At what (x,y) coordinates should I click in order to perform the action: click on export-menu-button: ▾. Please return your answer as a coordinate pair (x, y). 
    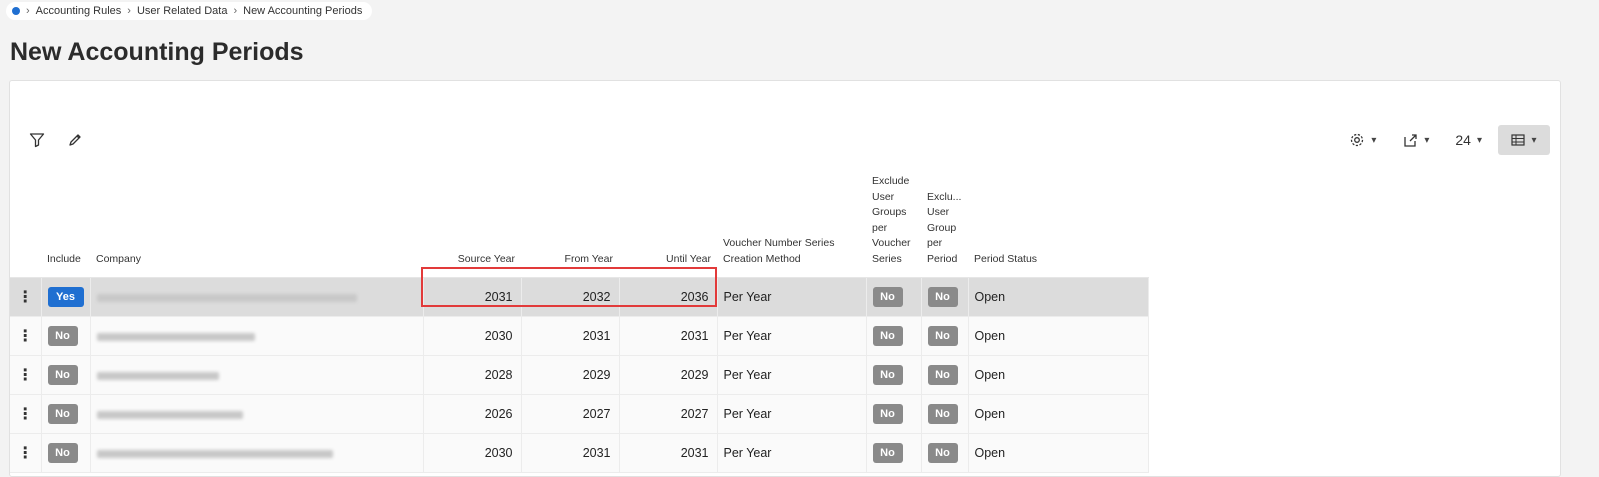
    Looking at the image, I should click on (1415, 140).